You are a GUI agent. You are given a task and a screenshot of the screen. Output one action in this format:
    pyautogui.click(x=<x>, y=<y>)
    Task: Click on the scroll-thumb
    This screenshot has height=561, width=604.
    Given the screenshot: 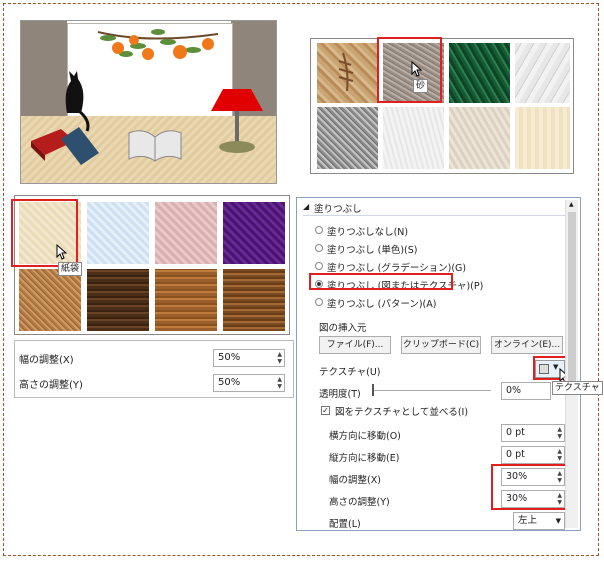 What is the action you would take?
    pyautogui.click(x=572, y=302)
    